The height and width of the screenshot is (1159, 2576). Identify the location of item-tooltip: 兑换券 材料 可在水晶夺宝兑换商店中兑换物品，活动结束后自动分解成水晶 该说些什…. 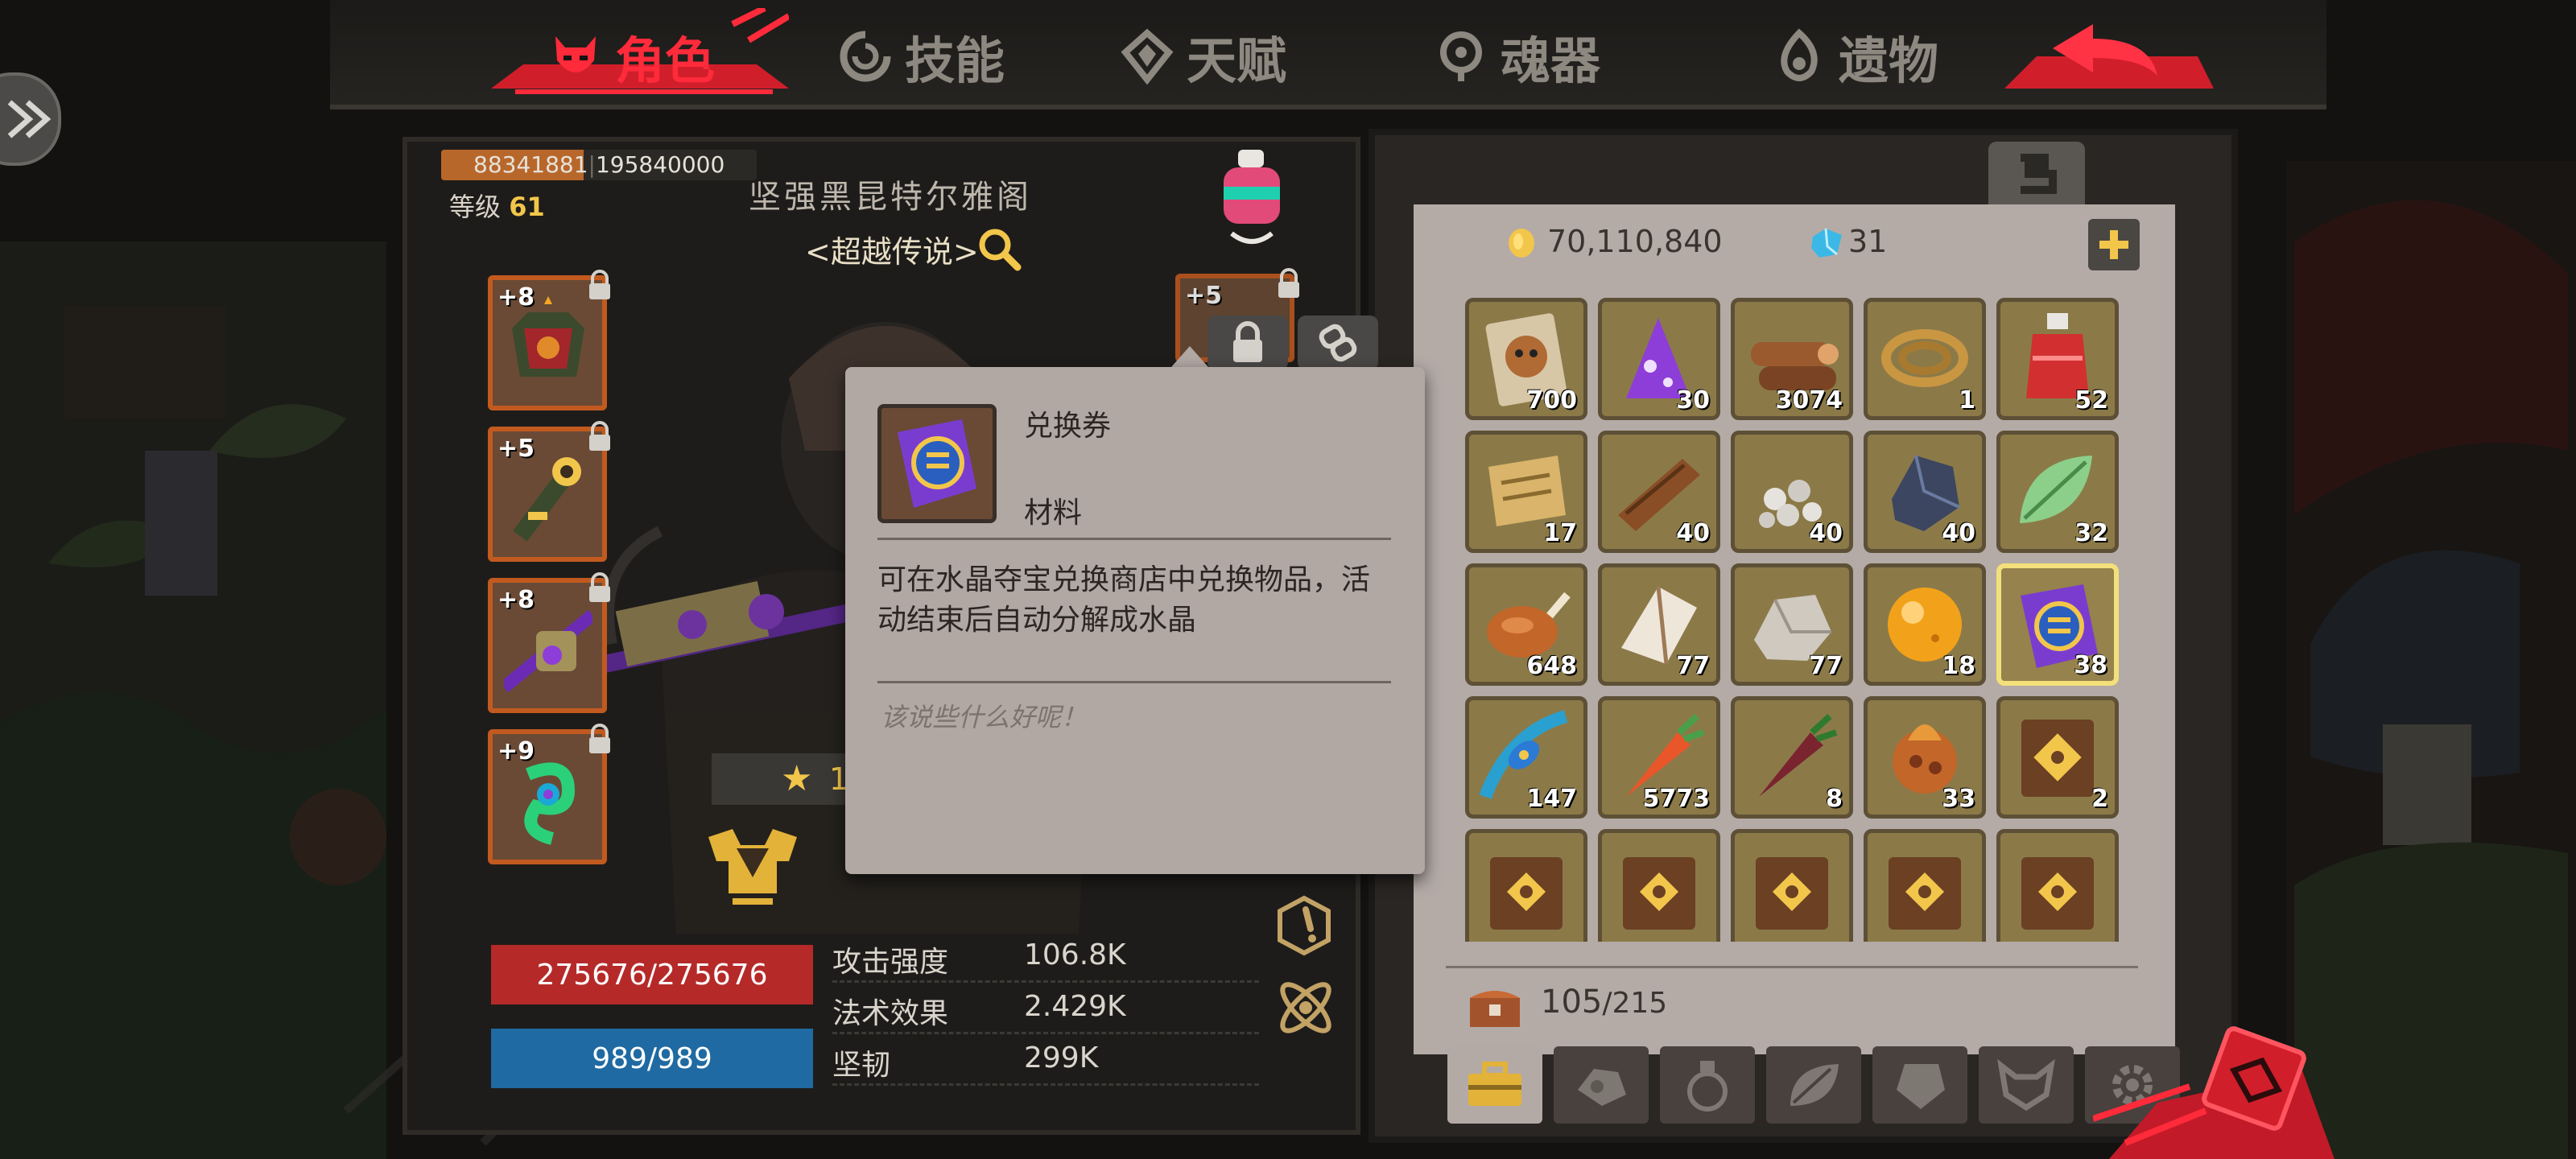
(1135, 620).